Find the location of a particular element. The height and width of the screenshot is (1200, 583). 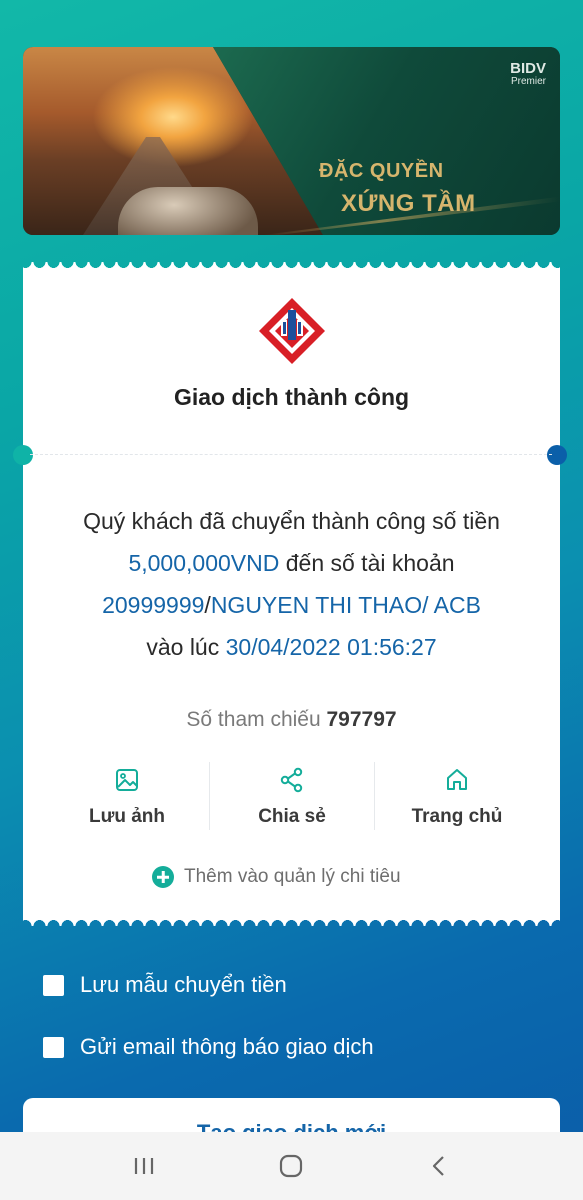

send-email-checkbox: Gửi email thông báo giao dịch is located at coordinates (208, 1047).